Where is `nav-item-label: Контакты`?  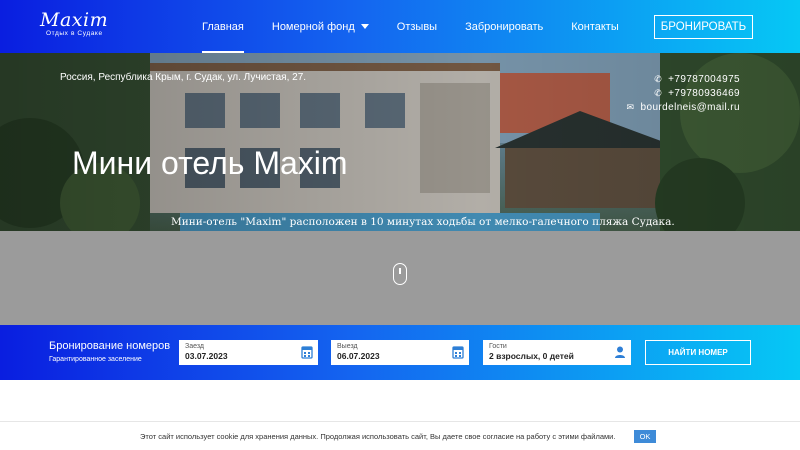 nav-item-label: Контакты is located at coordinates (595, 26).